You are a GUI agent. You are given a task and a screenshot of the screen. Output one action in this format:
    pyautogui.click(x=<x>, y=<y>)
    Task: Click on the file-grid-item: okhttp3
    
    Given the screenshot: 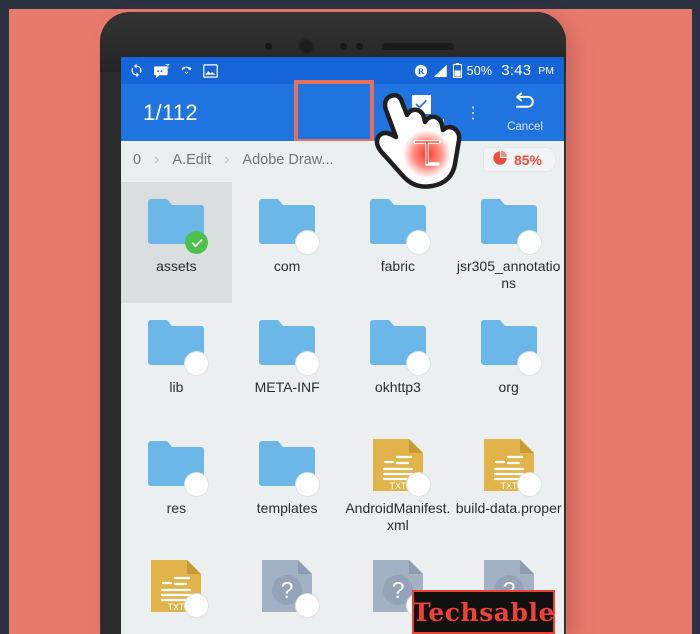 What is the action you would take?
    pyautogui.click(x=398, y=363)
    